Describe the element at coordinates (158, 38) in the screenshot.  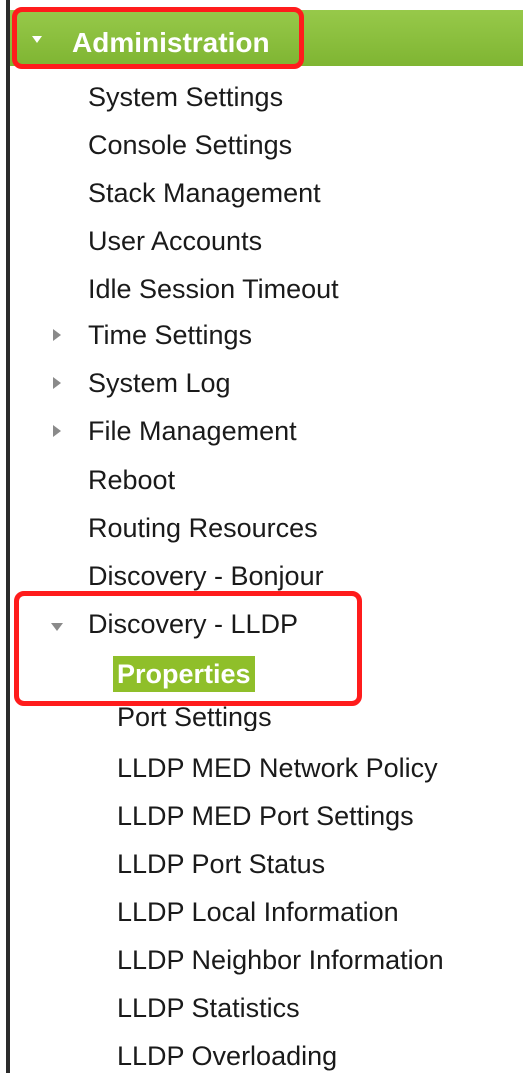
I see `highlight-administration` at that location.